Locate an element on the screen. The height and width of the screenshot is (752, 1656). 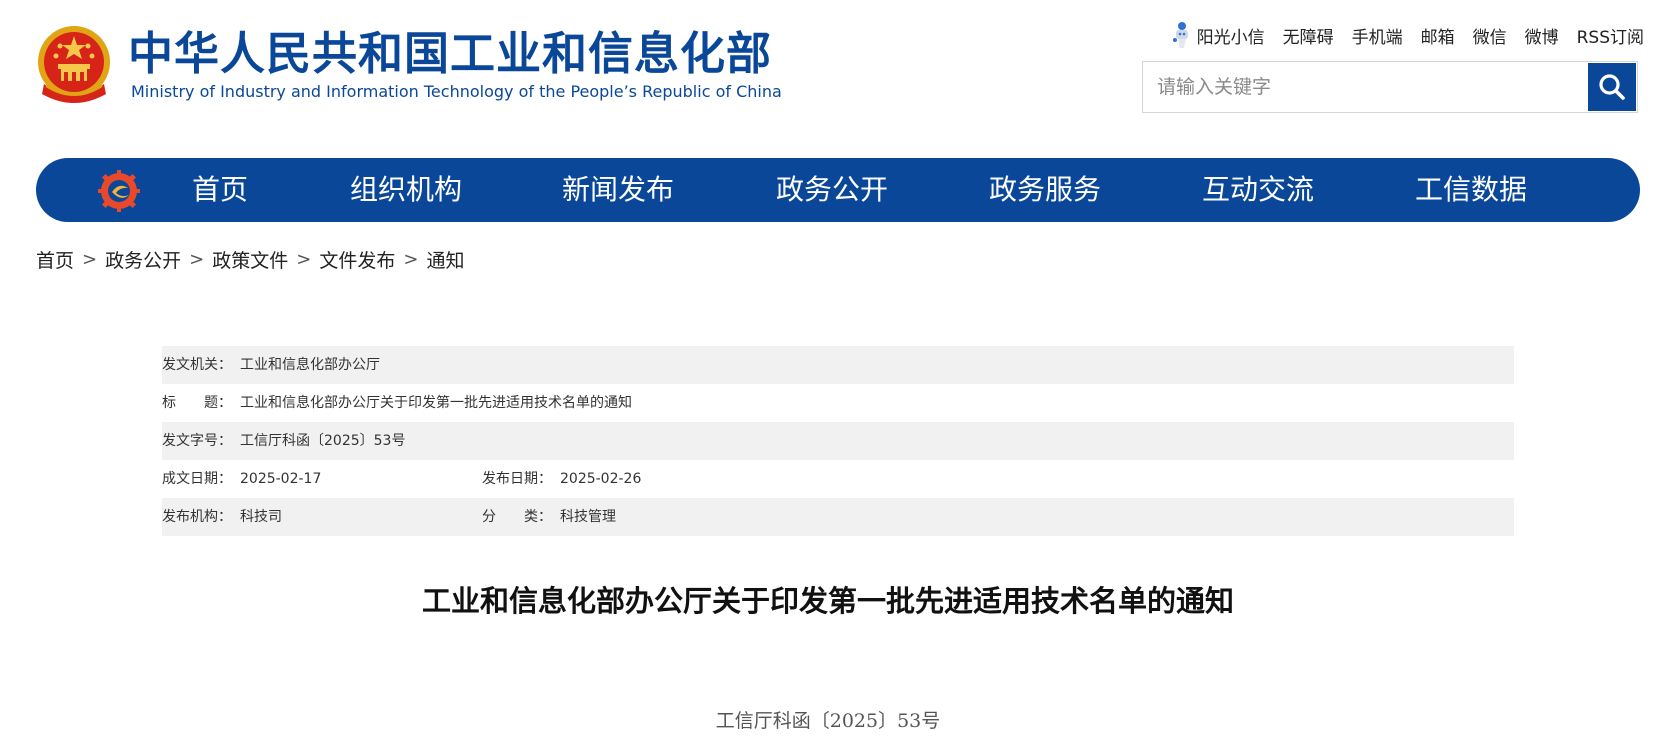
info-row-issuer: 发文机关： 工业和信息化部办公厅 is located at coordinates (838, 365).